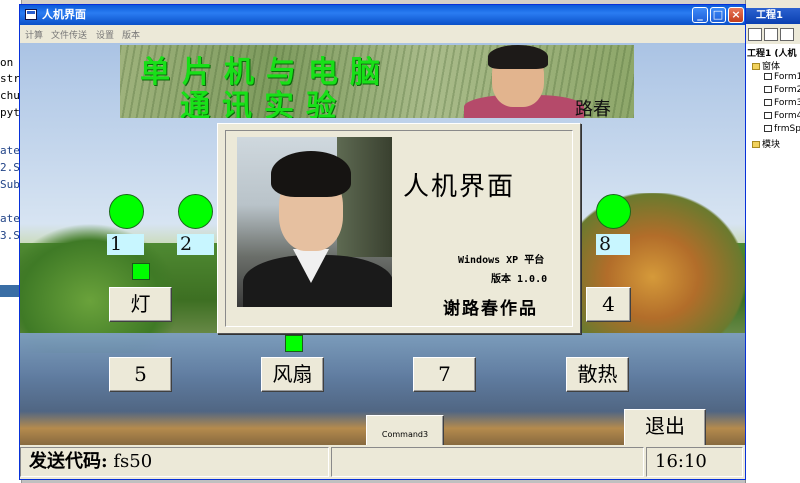 This screenshot has height=483, width=800. I want to click on status-time: 16:10, so click(681, 461).